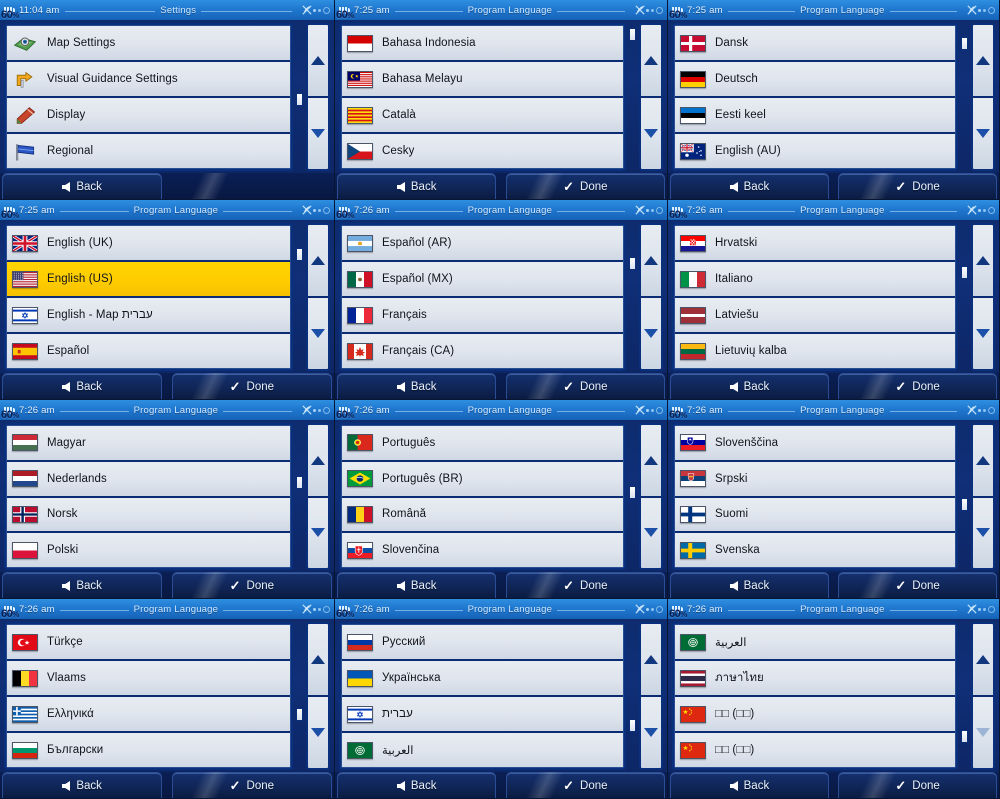 The width and height of the screenshot is (1000, 799). What do you see at coordinates (482, 643) in the screenshot?
I see `list-item: Русский` at bounding box center [482, 643].